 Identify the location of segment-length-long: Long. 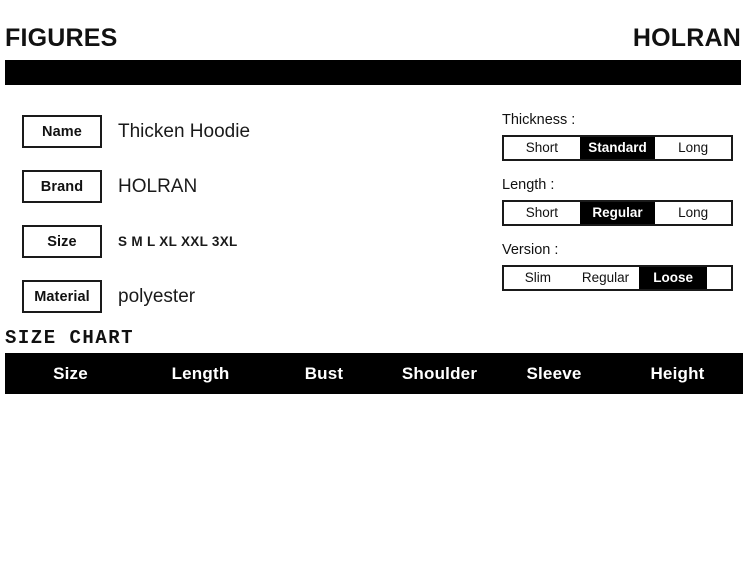
(693, 212).